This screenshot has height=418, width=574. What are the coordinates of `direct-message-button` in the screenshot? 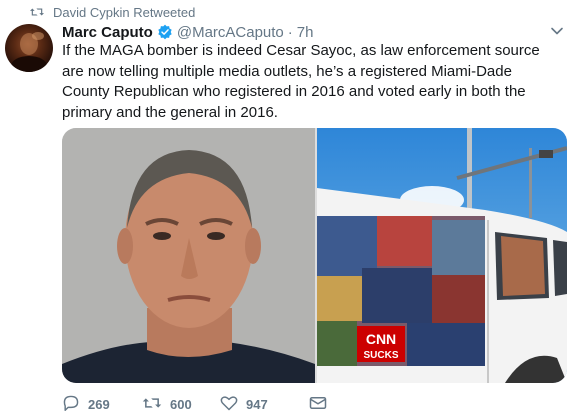 It's located at (318, 404).